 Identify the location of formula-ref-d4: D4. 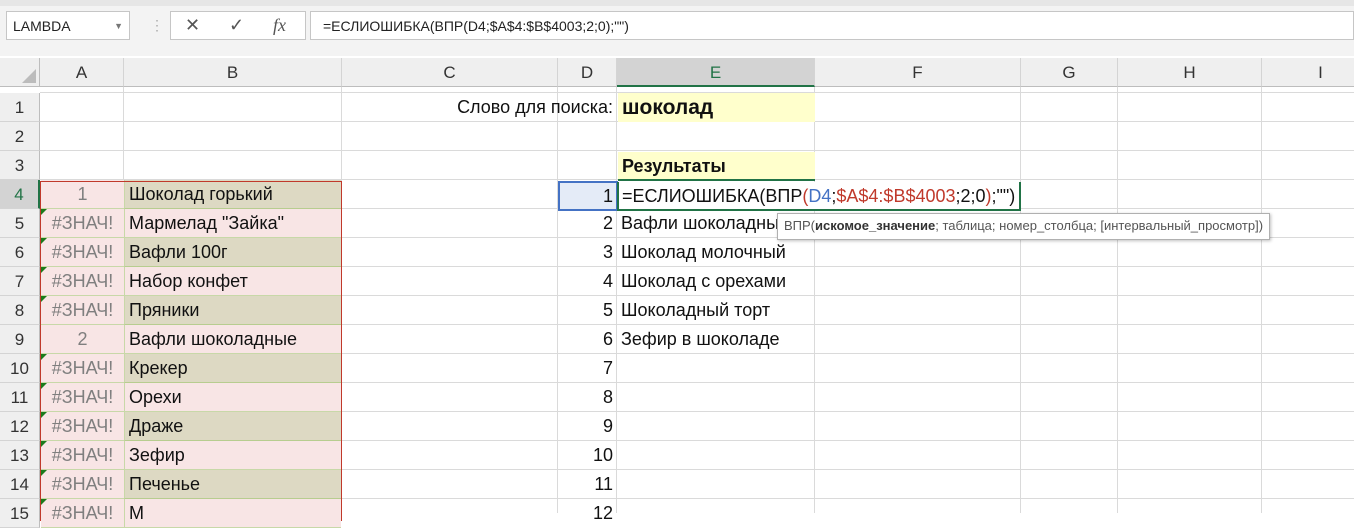
(820, 196).